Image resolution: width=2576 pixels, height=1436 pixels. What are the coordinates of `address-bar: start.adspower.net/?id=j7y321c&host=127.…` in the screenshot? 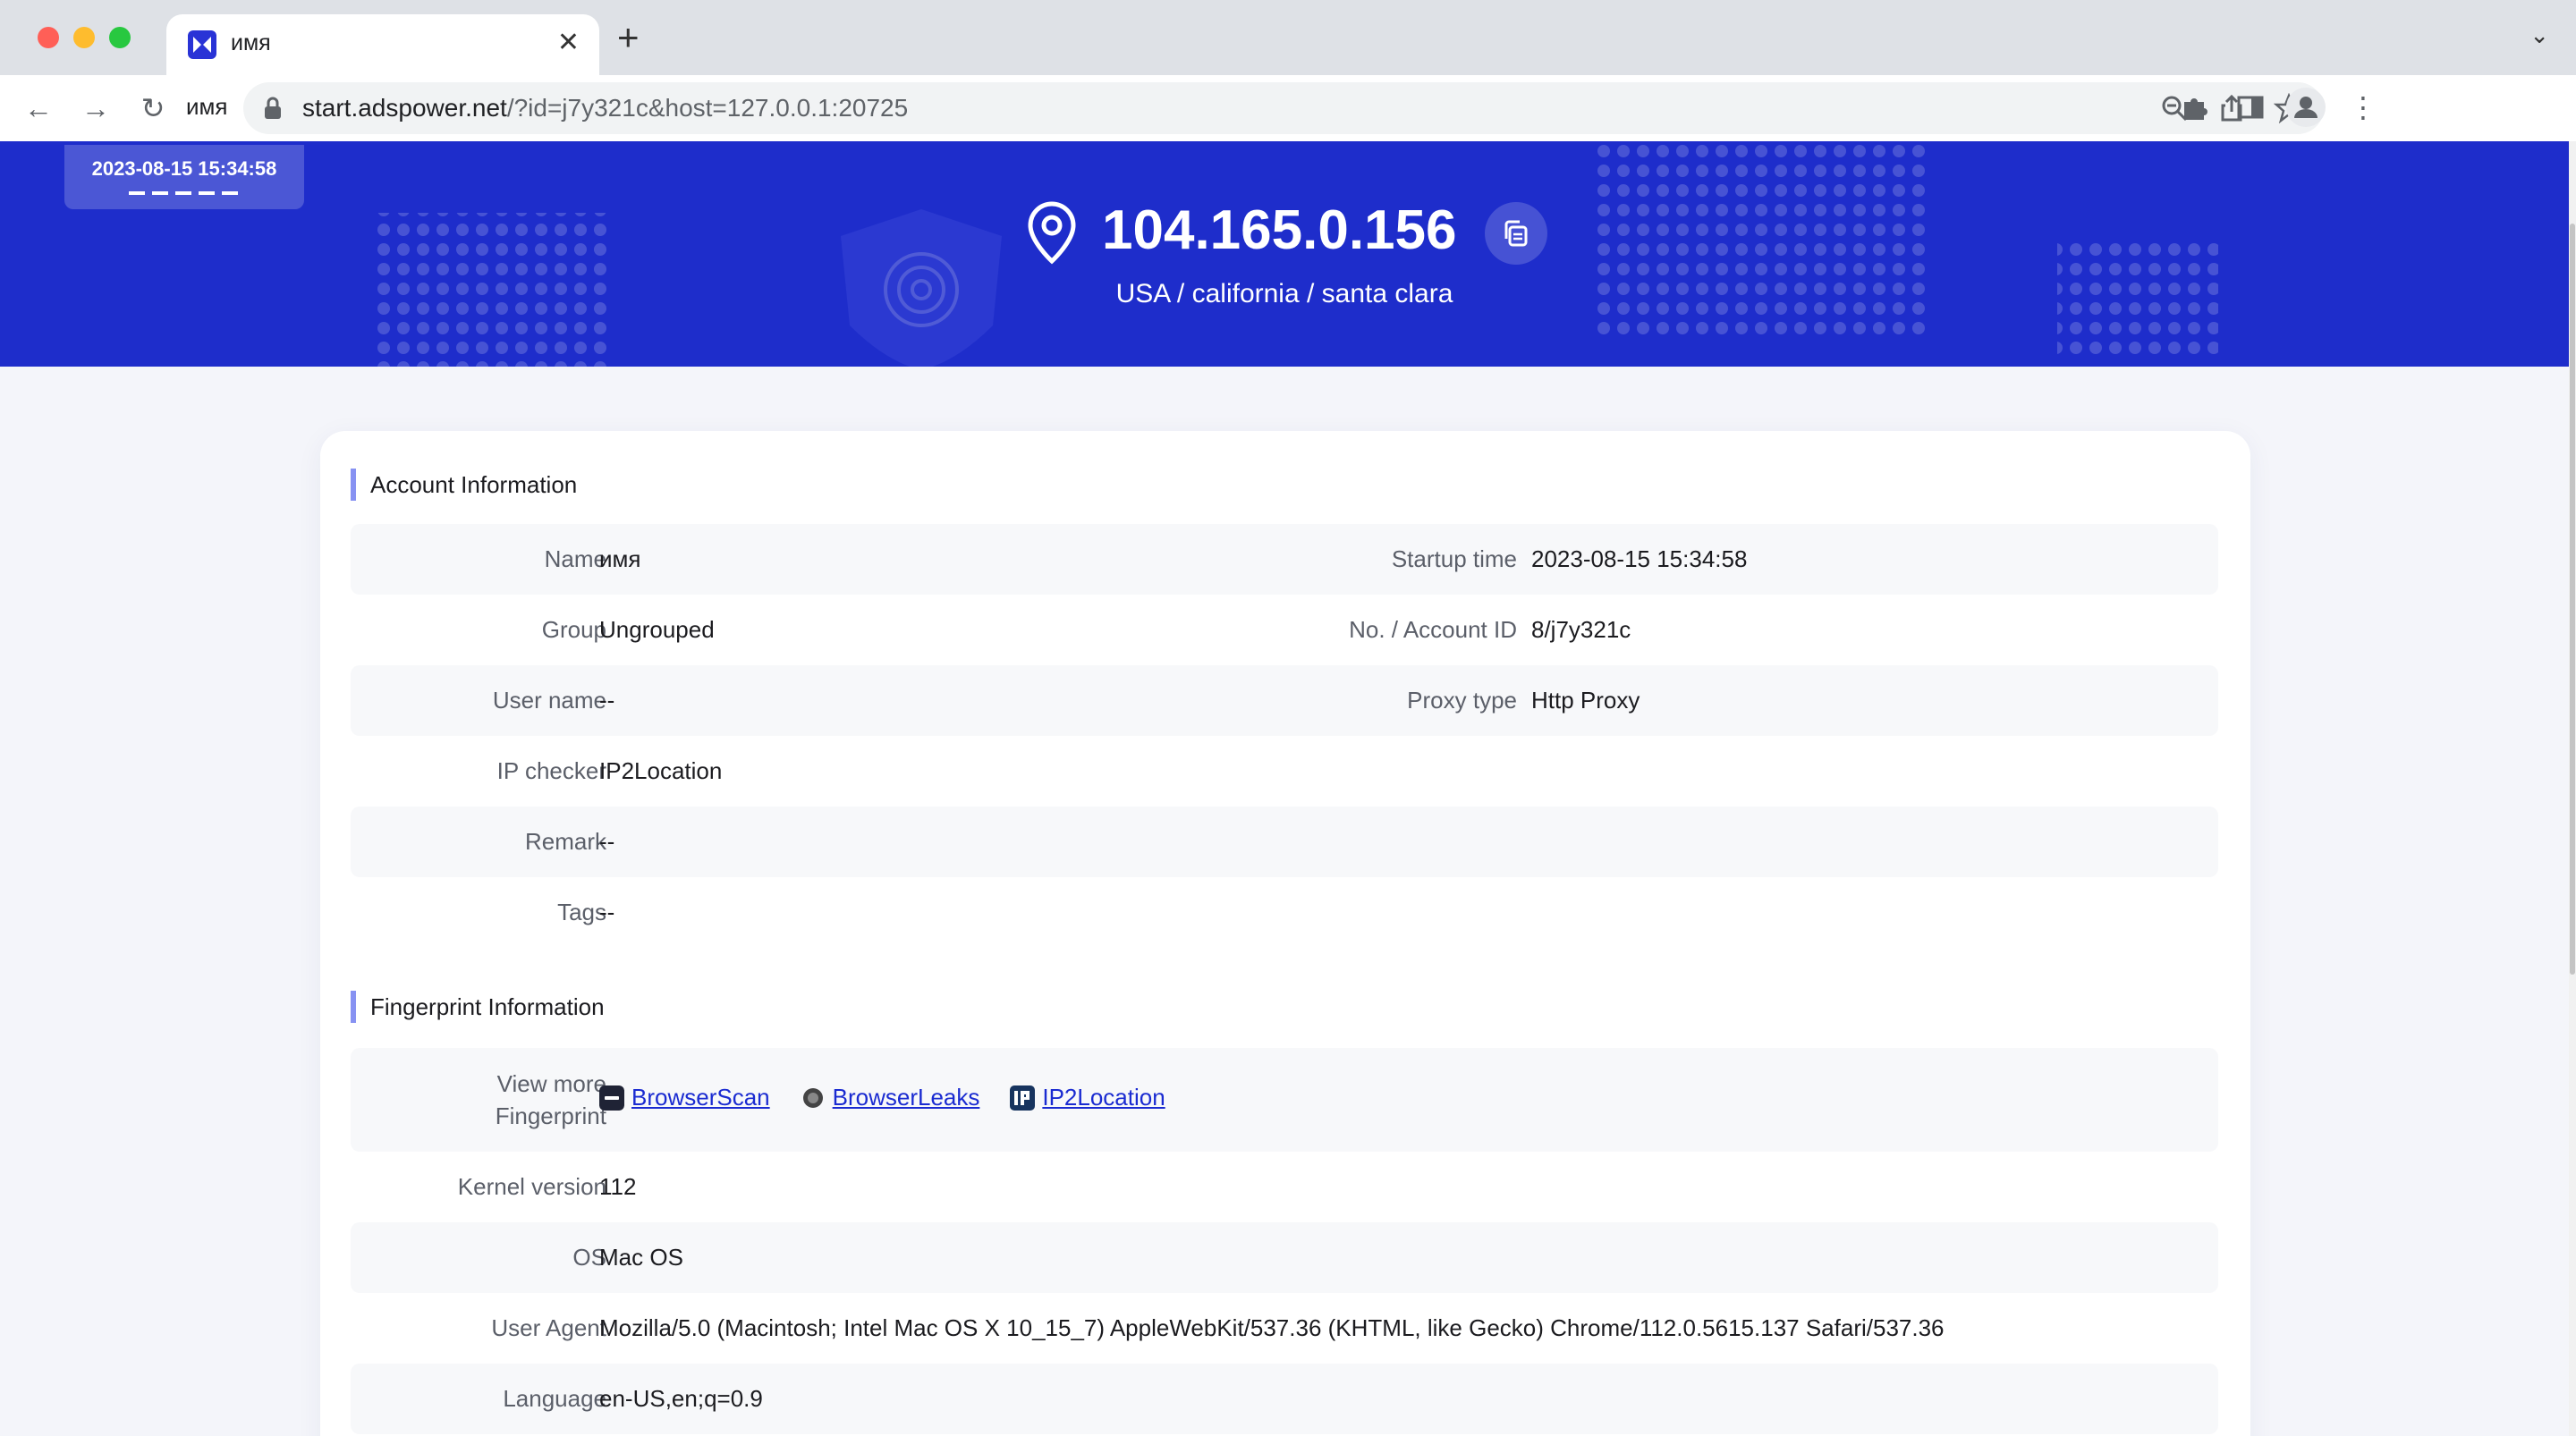 It's located at (1283, 108).